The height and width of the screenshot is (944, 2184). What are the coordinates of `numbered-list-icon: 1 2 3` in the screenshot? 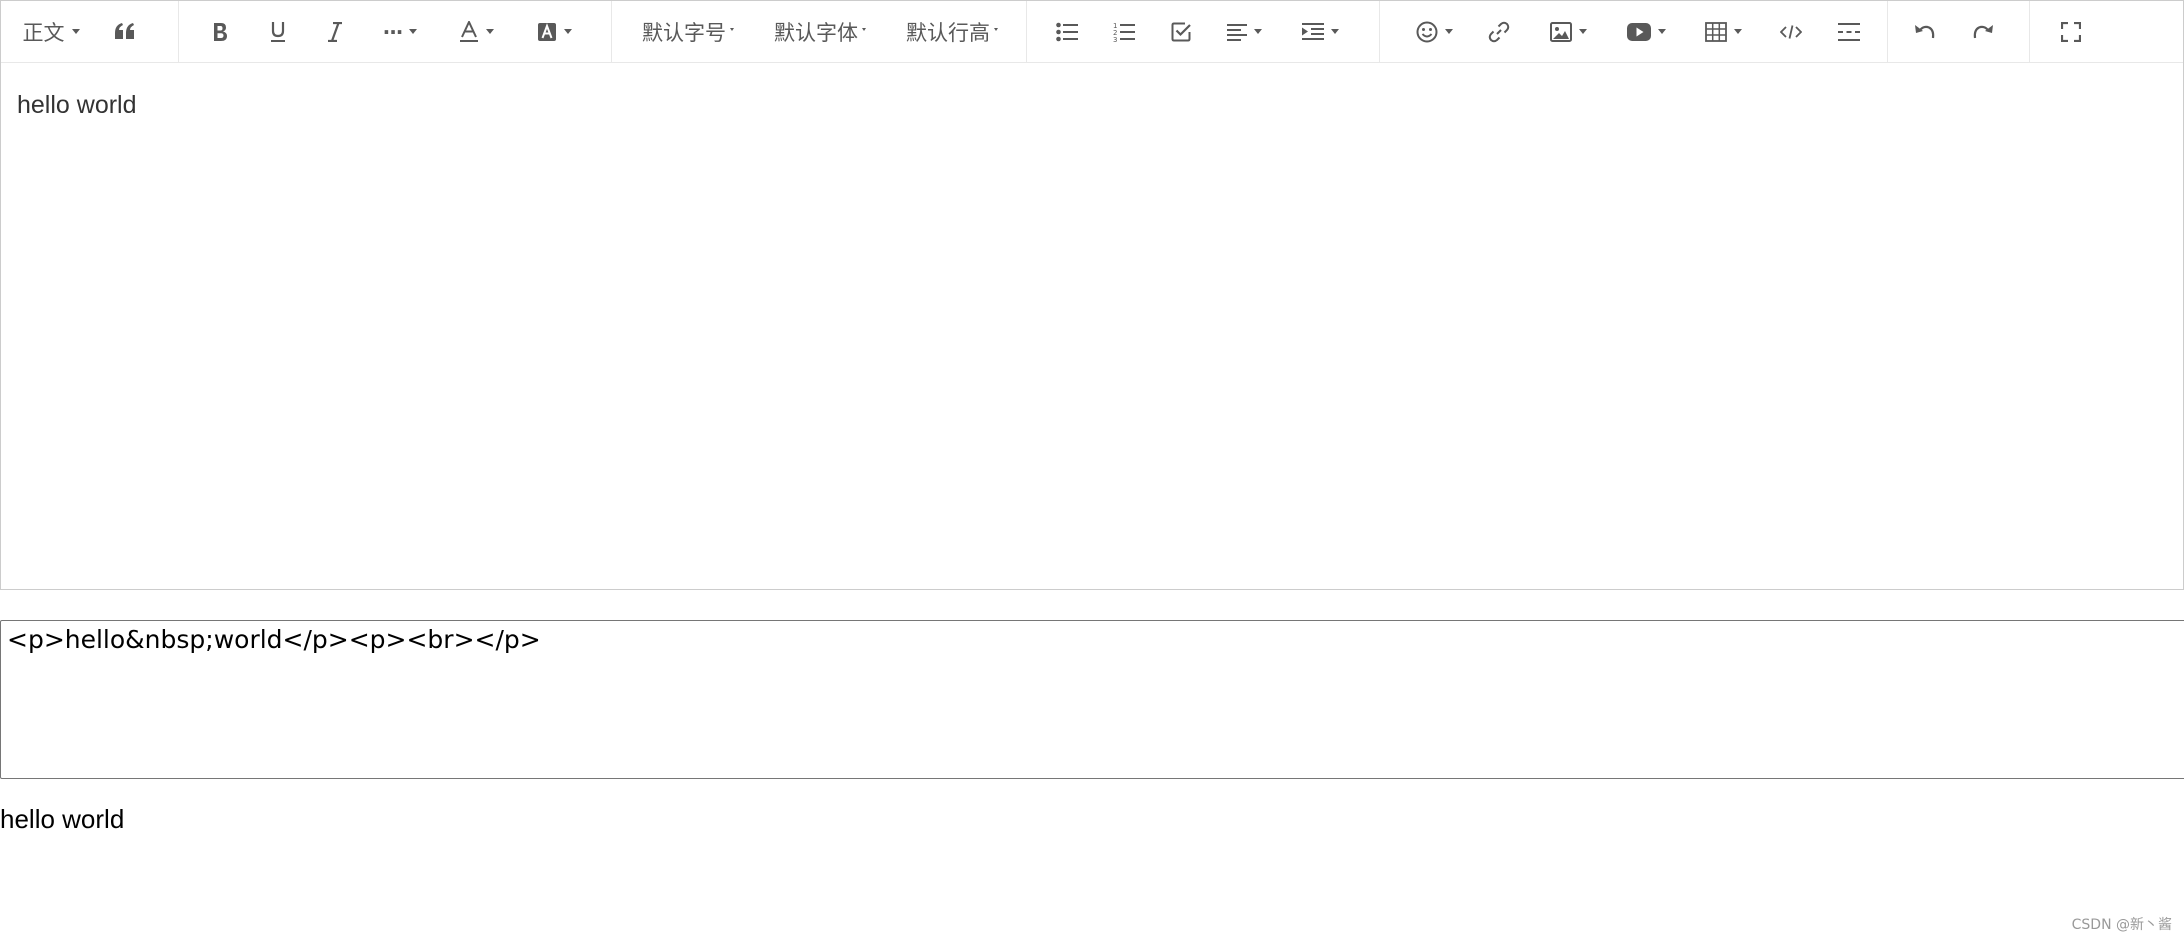 It's located at (1124, 32).